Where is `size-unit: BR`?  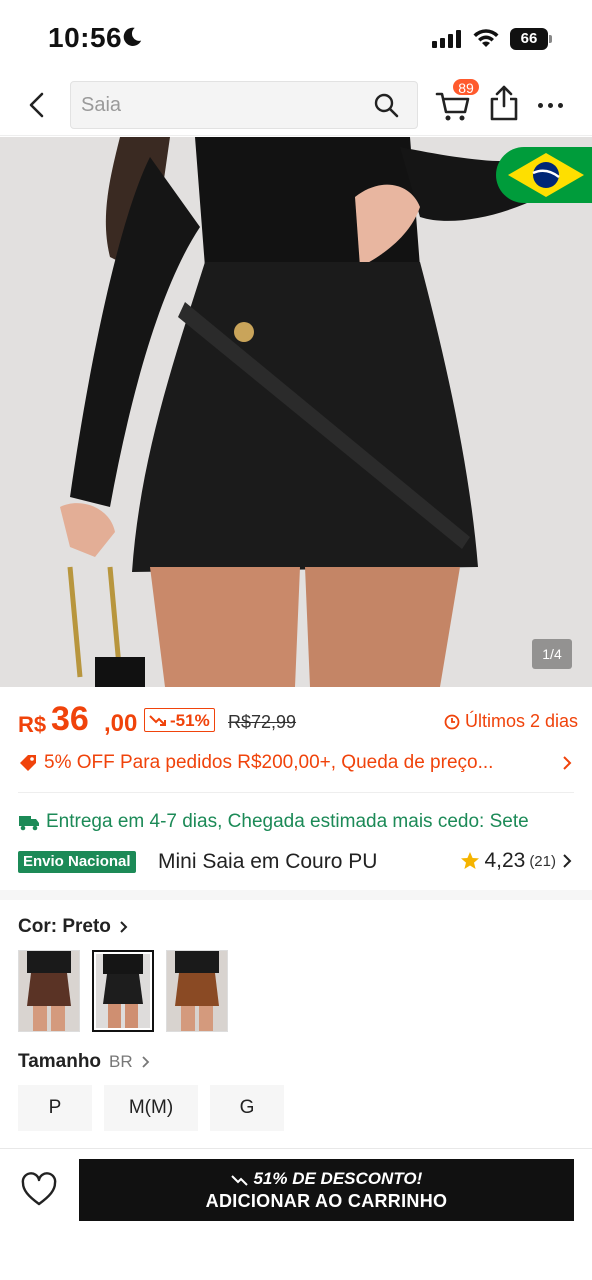 size-unit: BR is located at coordinates (121, 1061).